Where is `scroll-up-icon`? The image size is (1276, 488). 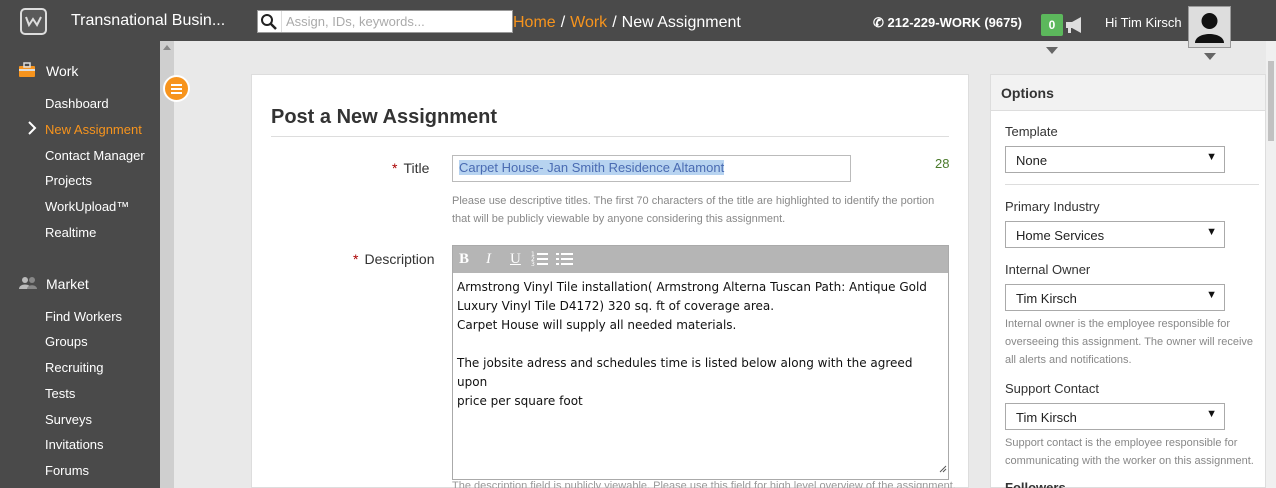
scroll-up-icon is located at coordinates (167, 47).